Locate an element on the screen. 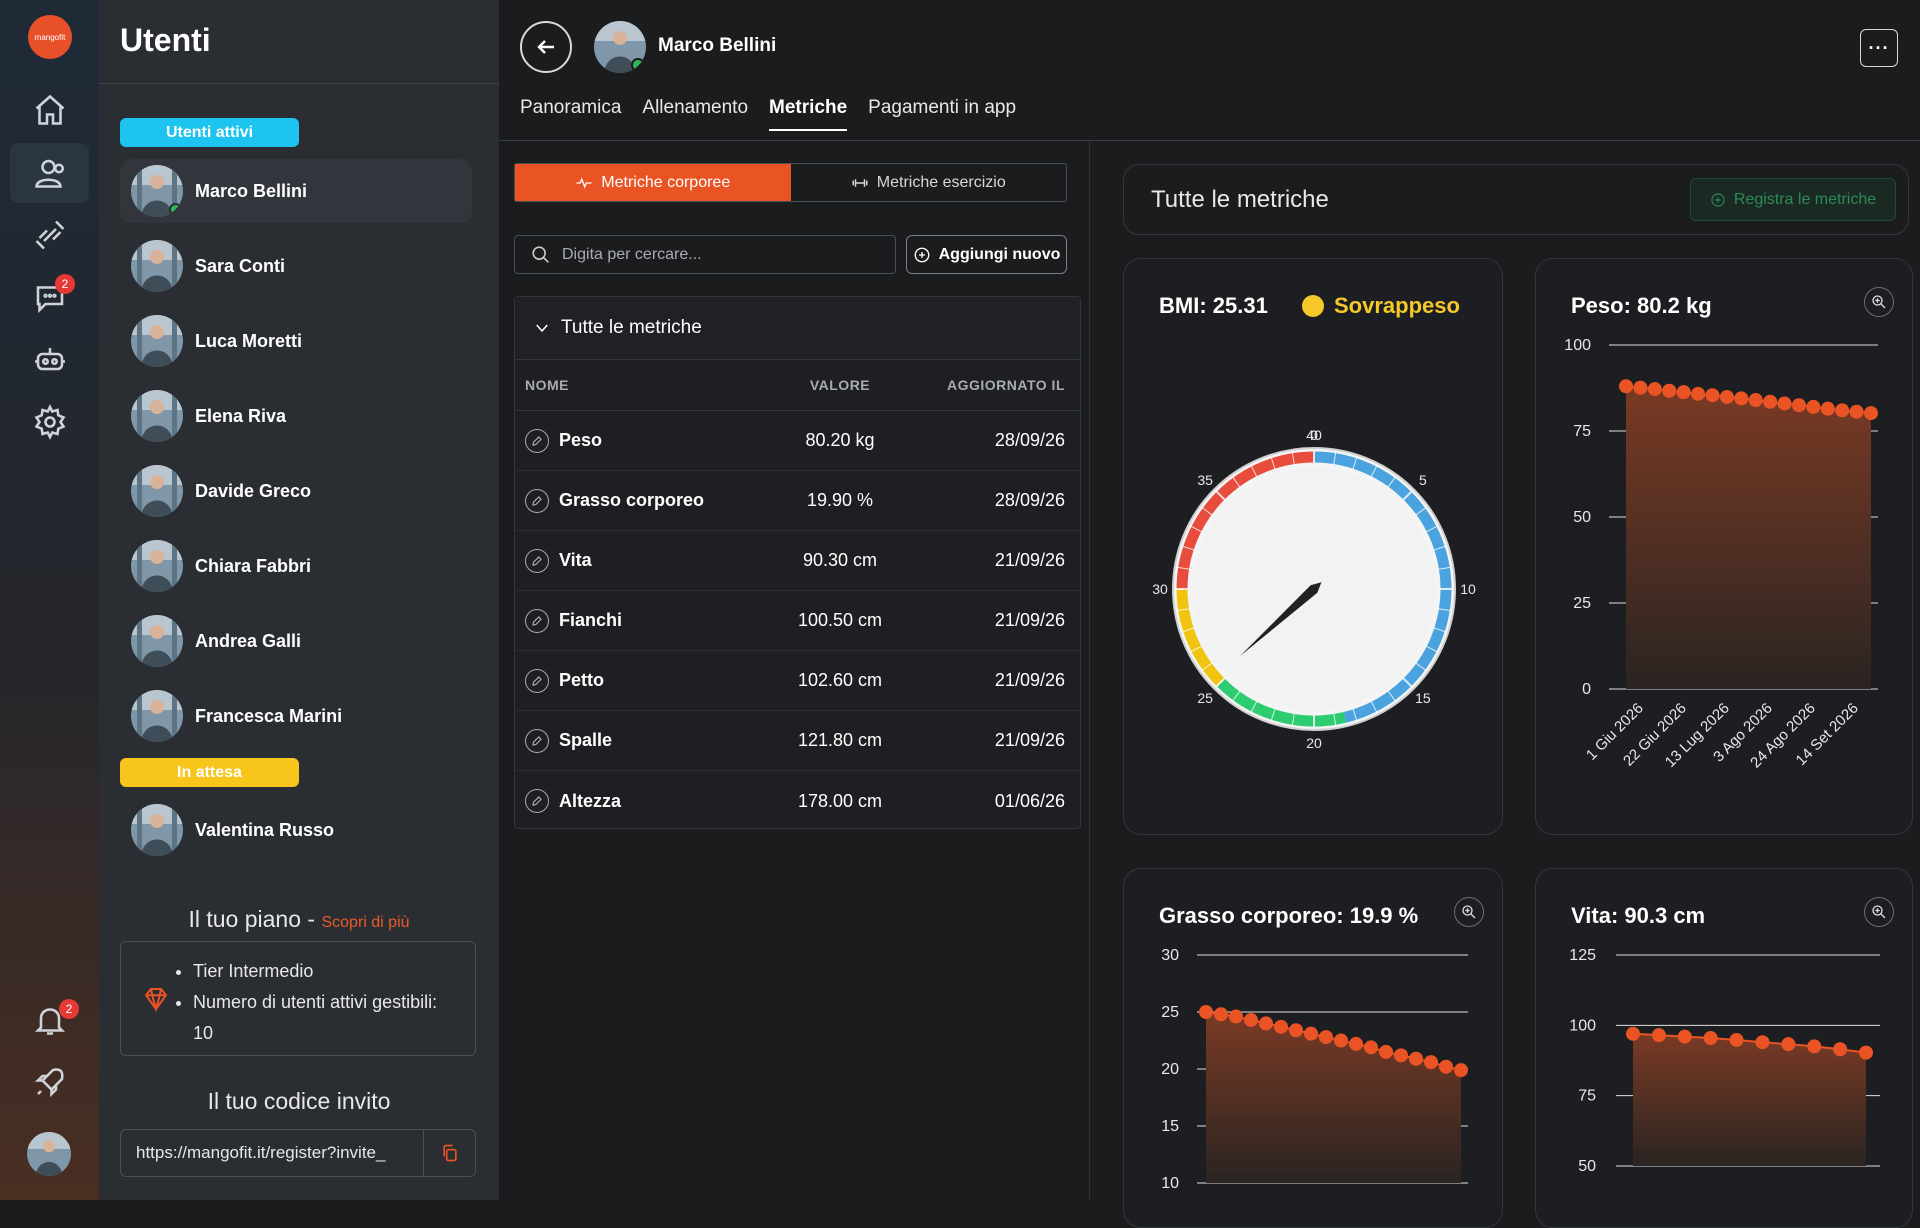  divider is located at coordinates (1089, 670).